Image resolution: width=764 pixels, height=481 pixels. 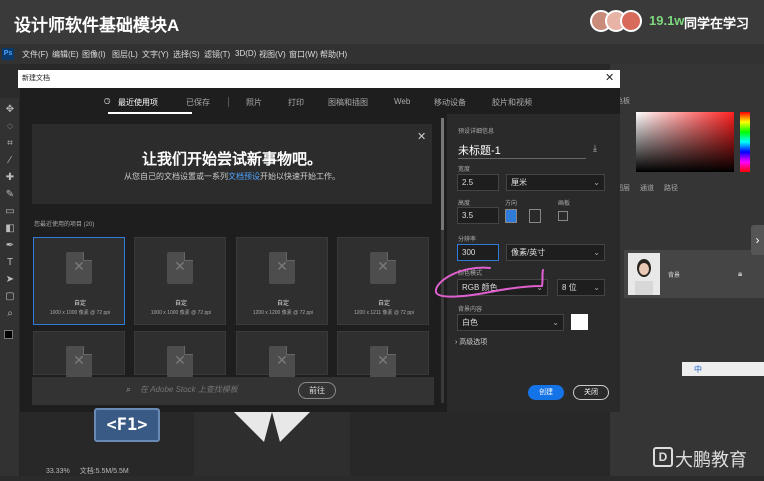 I want to click on close-button: 关闭, so click(x=591, y=392).